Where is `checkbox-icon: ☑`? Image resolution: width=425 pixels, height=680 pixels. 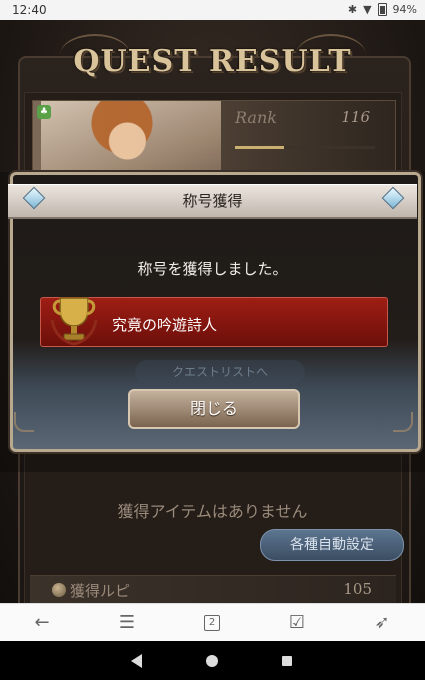
checkbox-icon: ☑ is located at coordinates (297, 623).